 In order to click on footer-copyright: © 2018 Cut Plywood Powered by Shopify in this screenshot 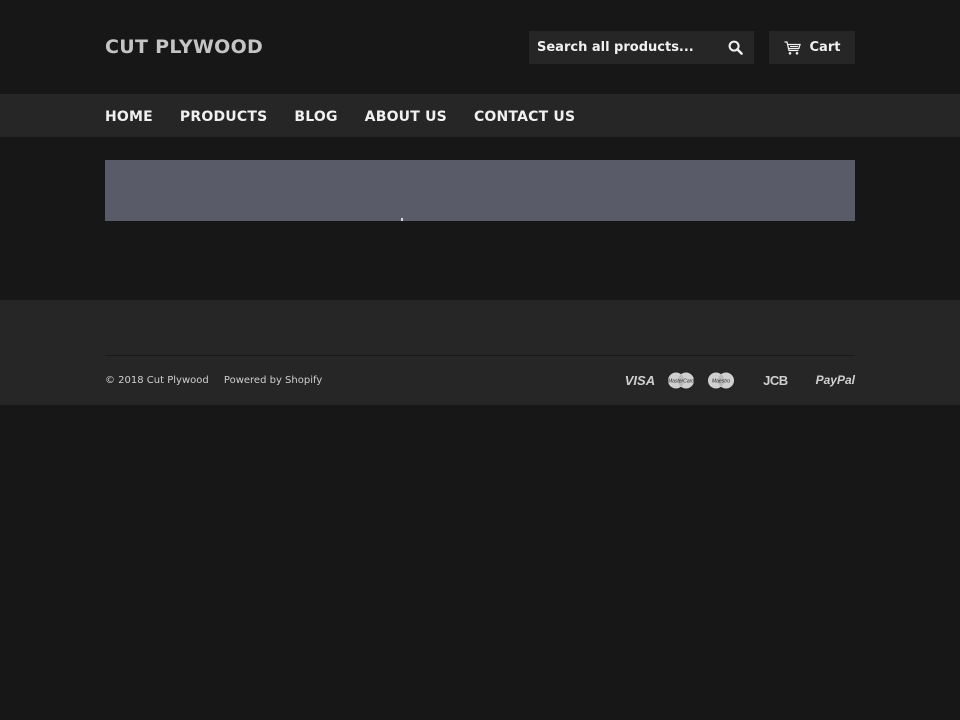, I will do `click(213, 380)`.